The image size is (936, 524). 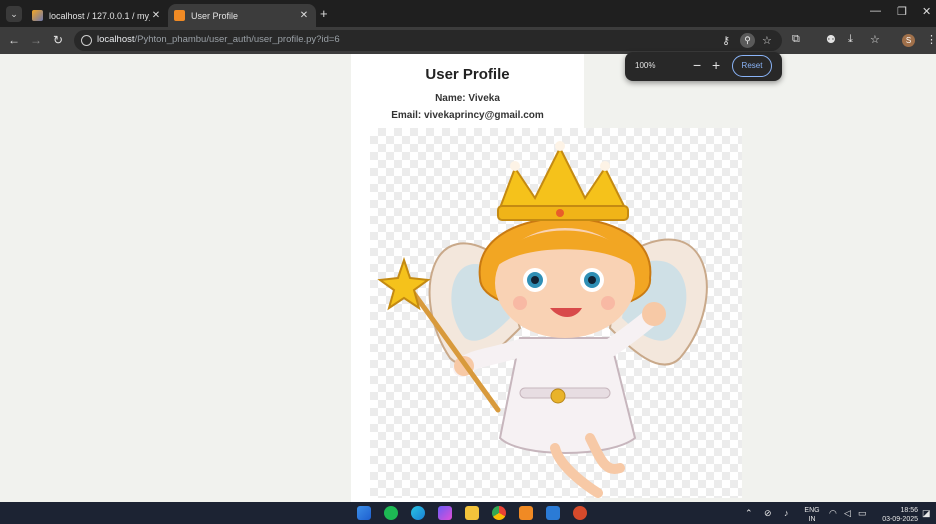 What do you see at coordinates (467, 74) in the screenshot?
I see `page-title: User Profile` at bounding box center [467, 74].